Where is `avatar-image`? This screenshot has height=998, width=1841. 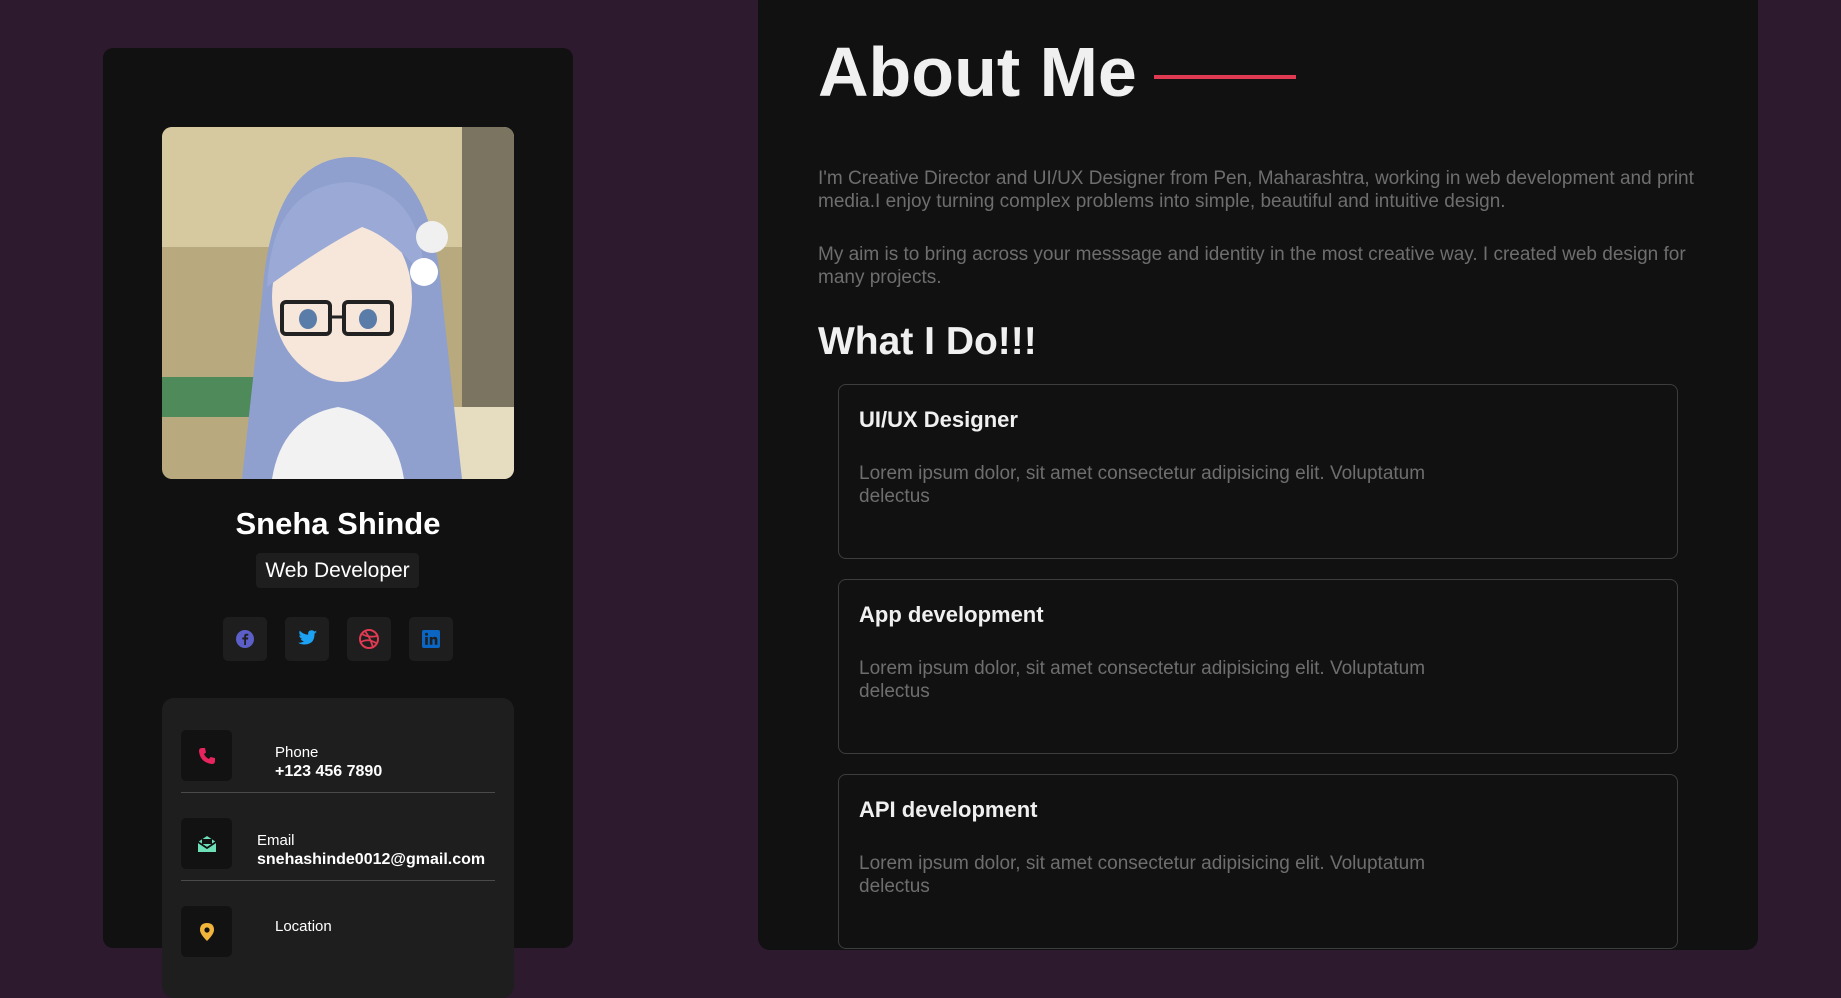
avatar-image is located at coordinates (338, 303).